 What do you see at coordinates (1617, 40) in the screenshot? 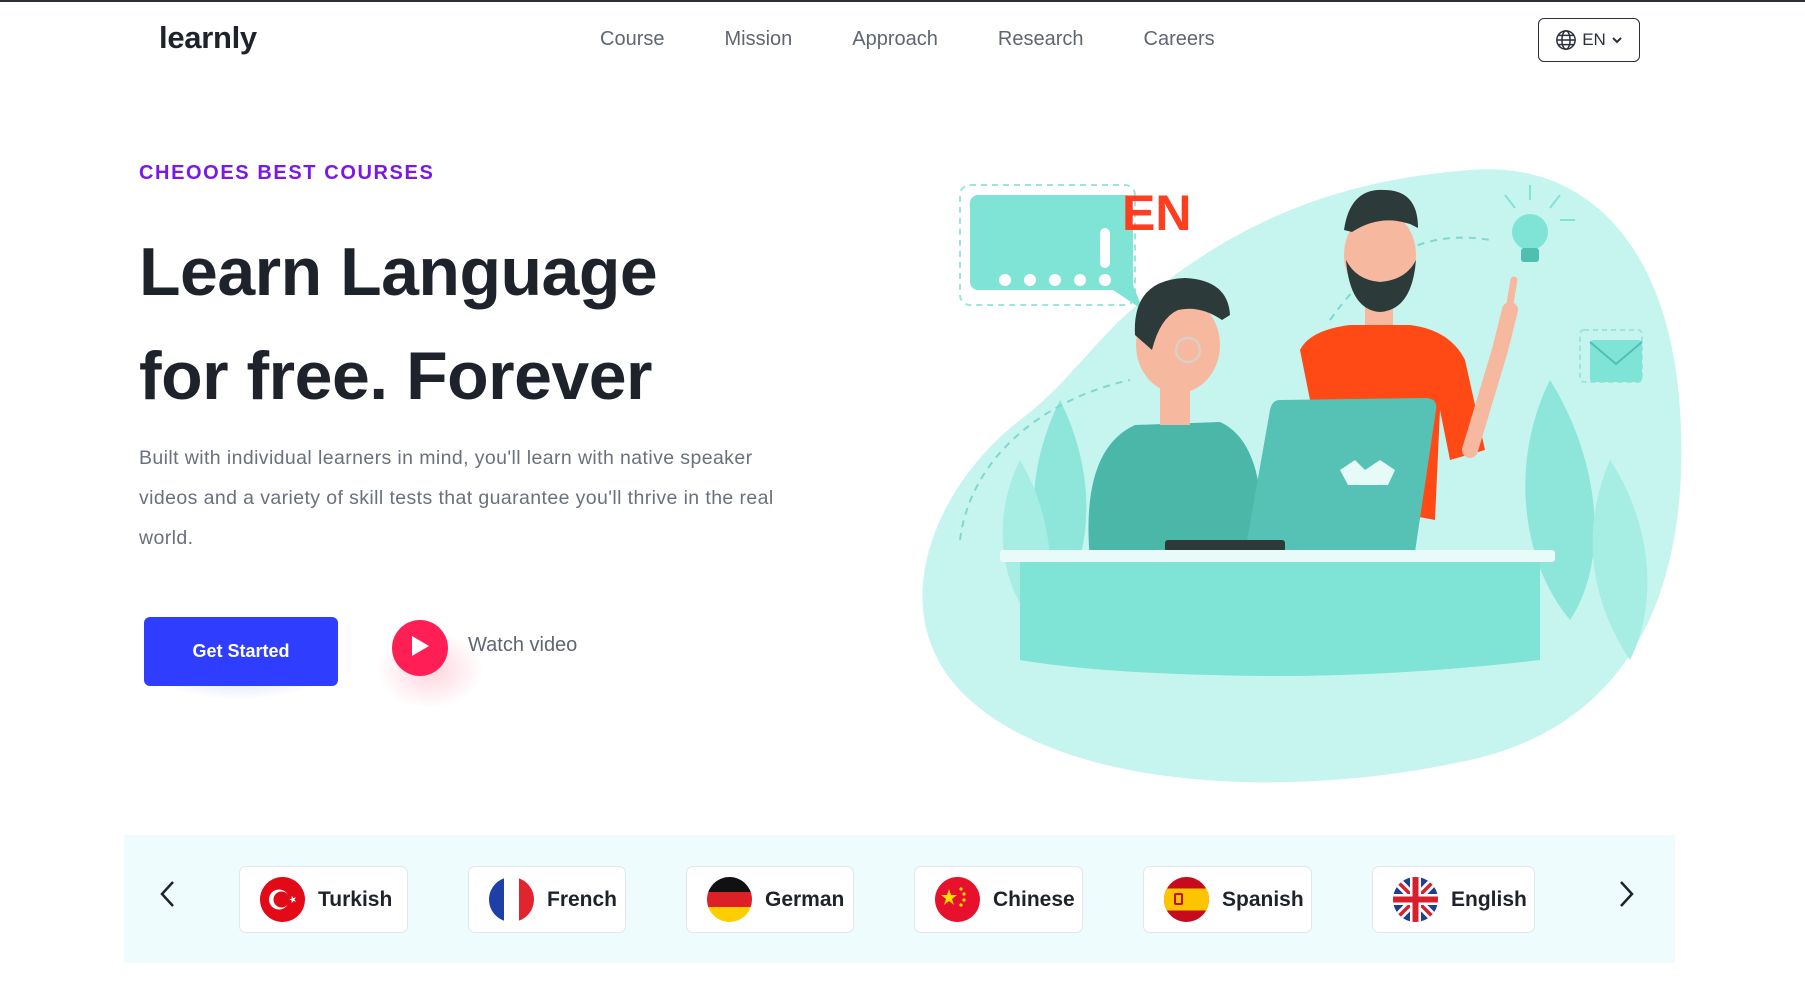
I see `chevron-down-icon` at bounding box center [1617, 40].